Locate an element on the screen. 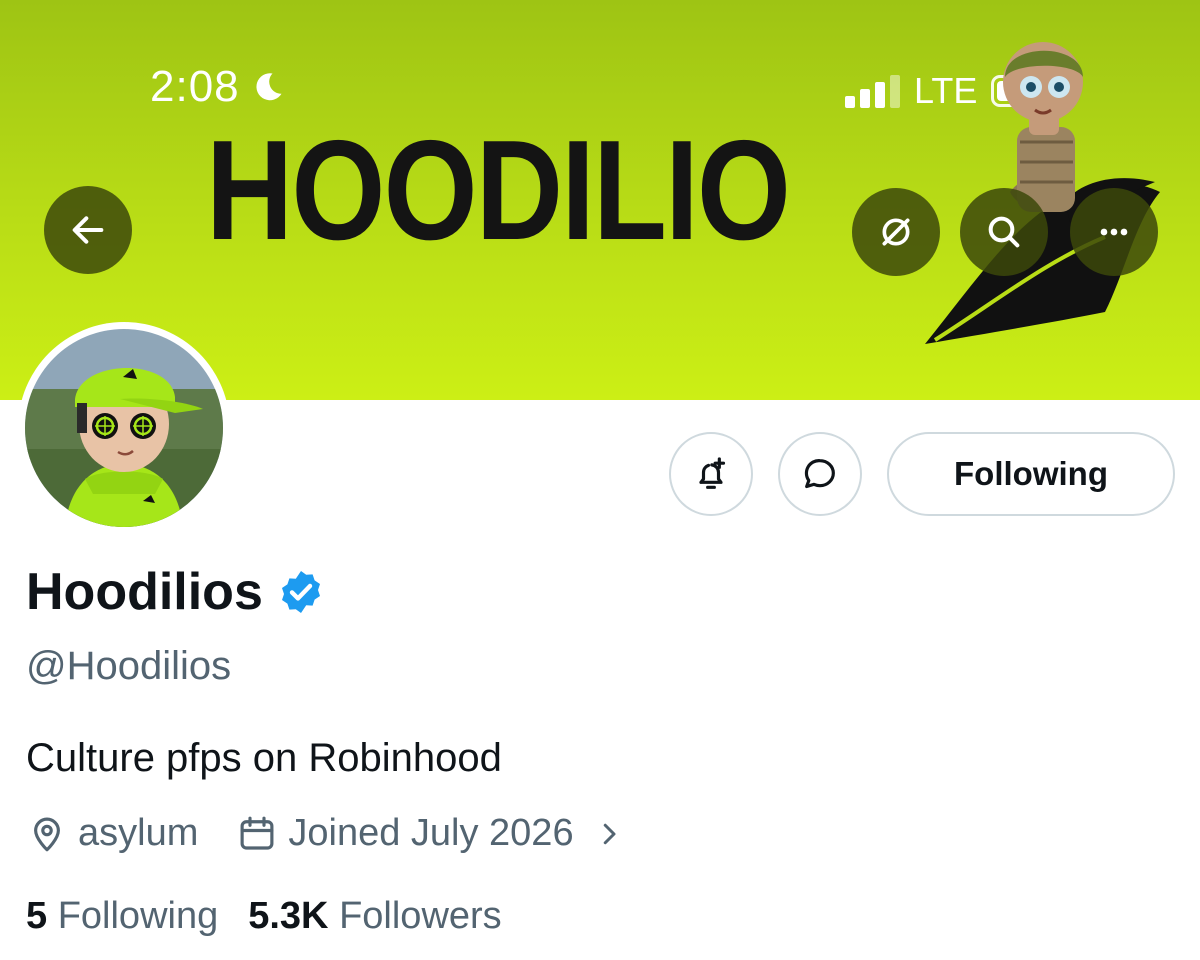 The width and height of the screenshot is (1200, 960). bio: Culture pfps on Robinhood is located at coordinates (264, 758).